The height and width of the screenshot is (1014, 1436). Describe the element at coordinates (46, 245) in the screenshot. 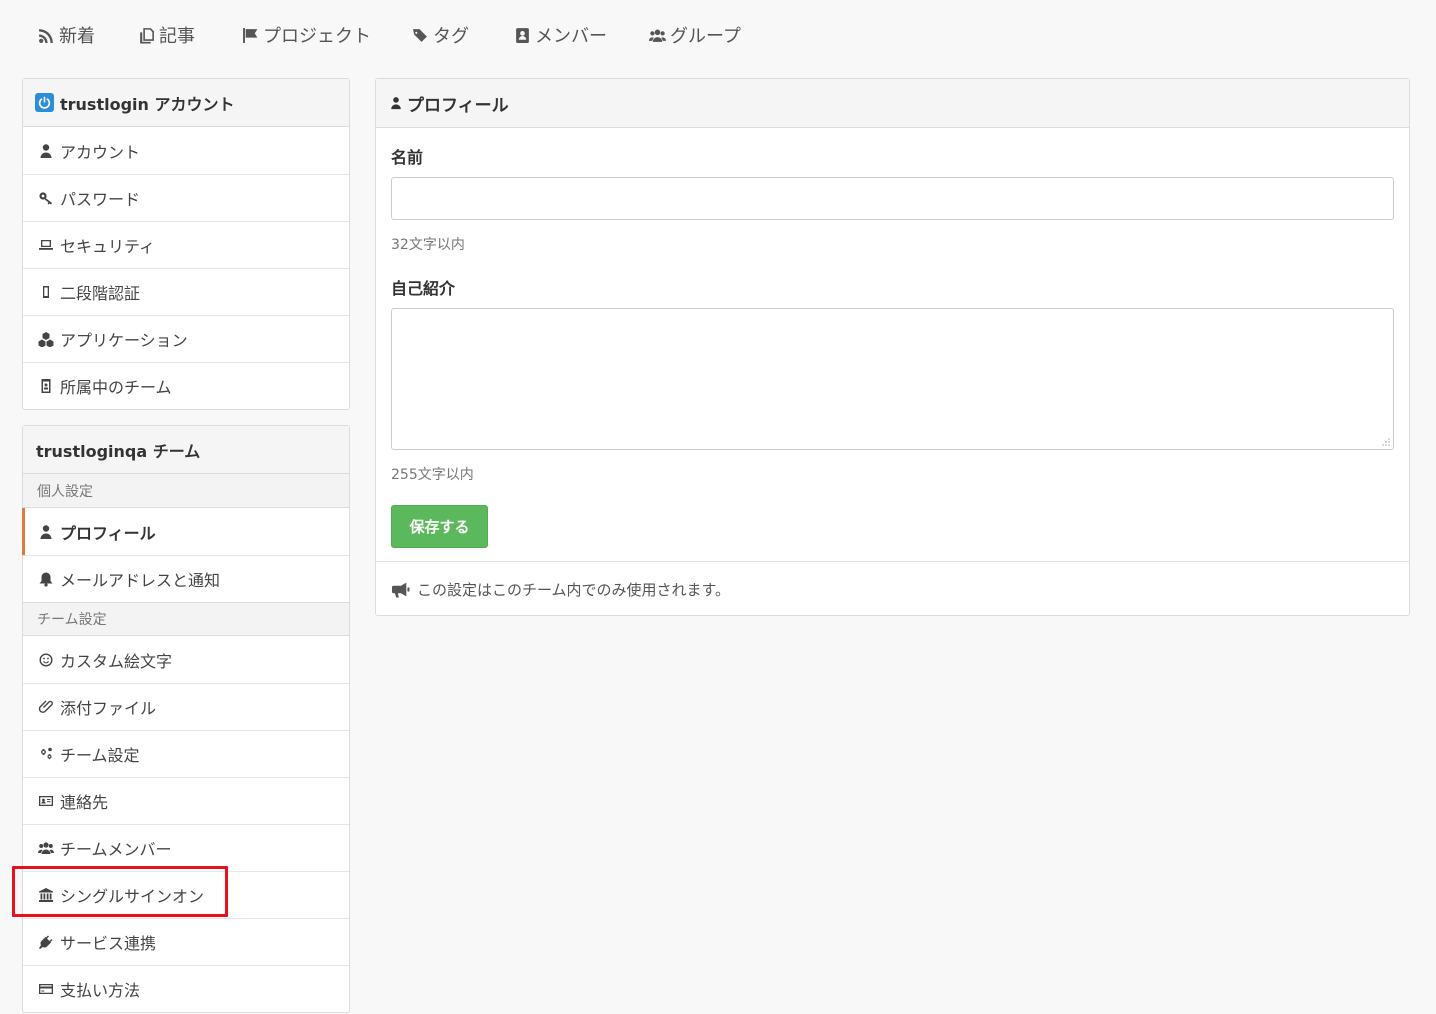

I see `laptop-icon` at that location.